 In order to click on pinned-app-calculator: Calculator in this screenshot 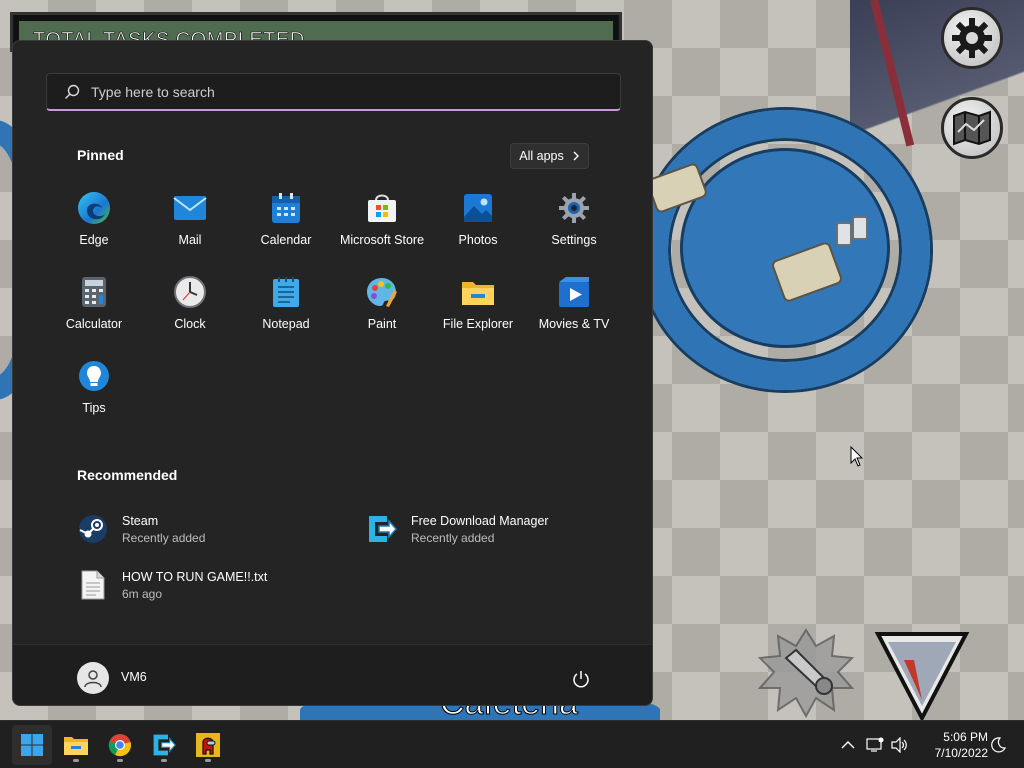, I will do `click(94, 311)`.